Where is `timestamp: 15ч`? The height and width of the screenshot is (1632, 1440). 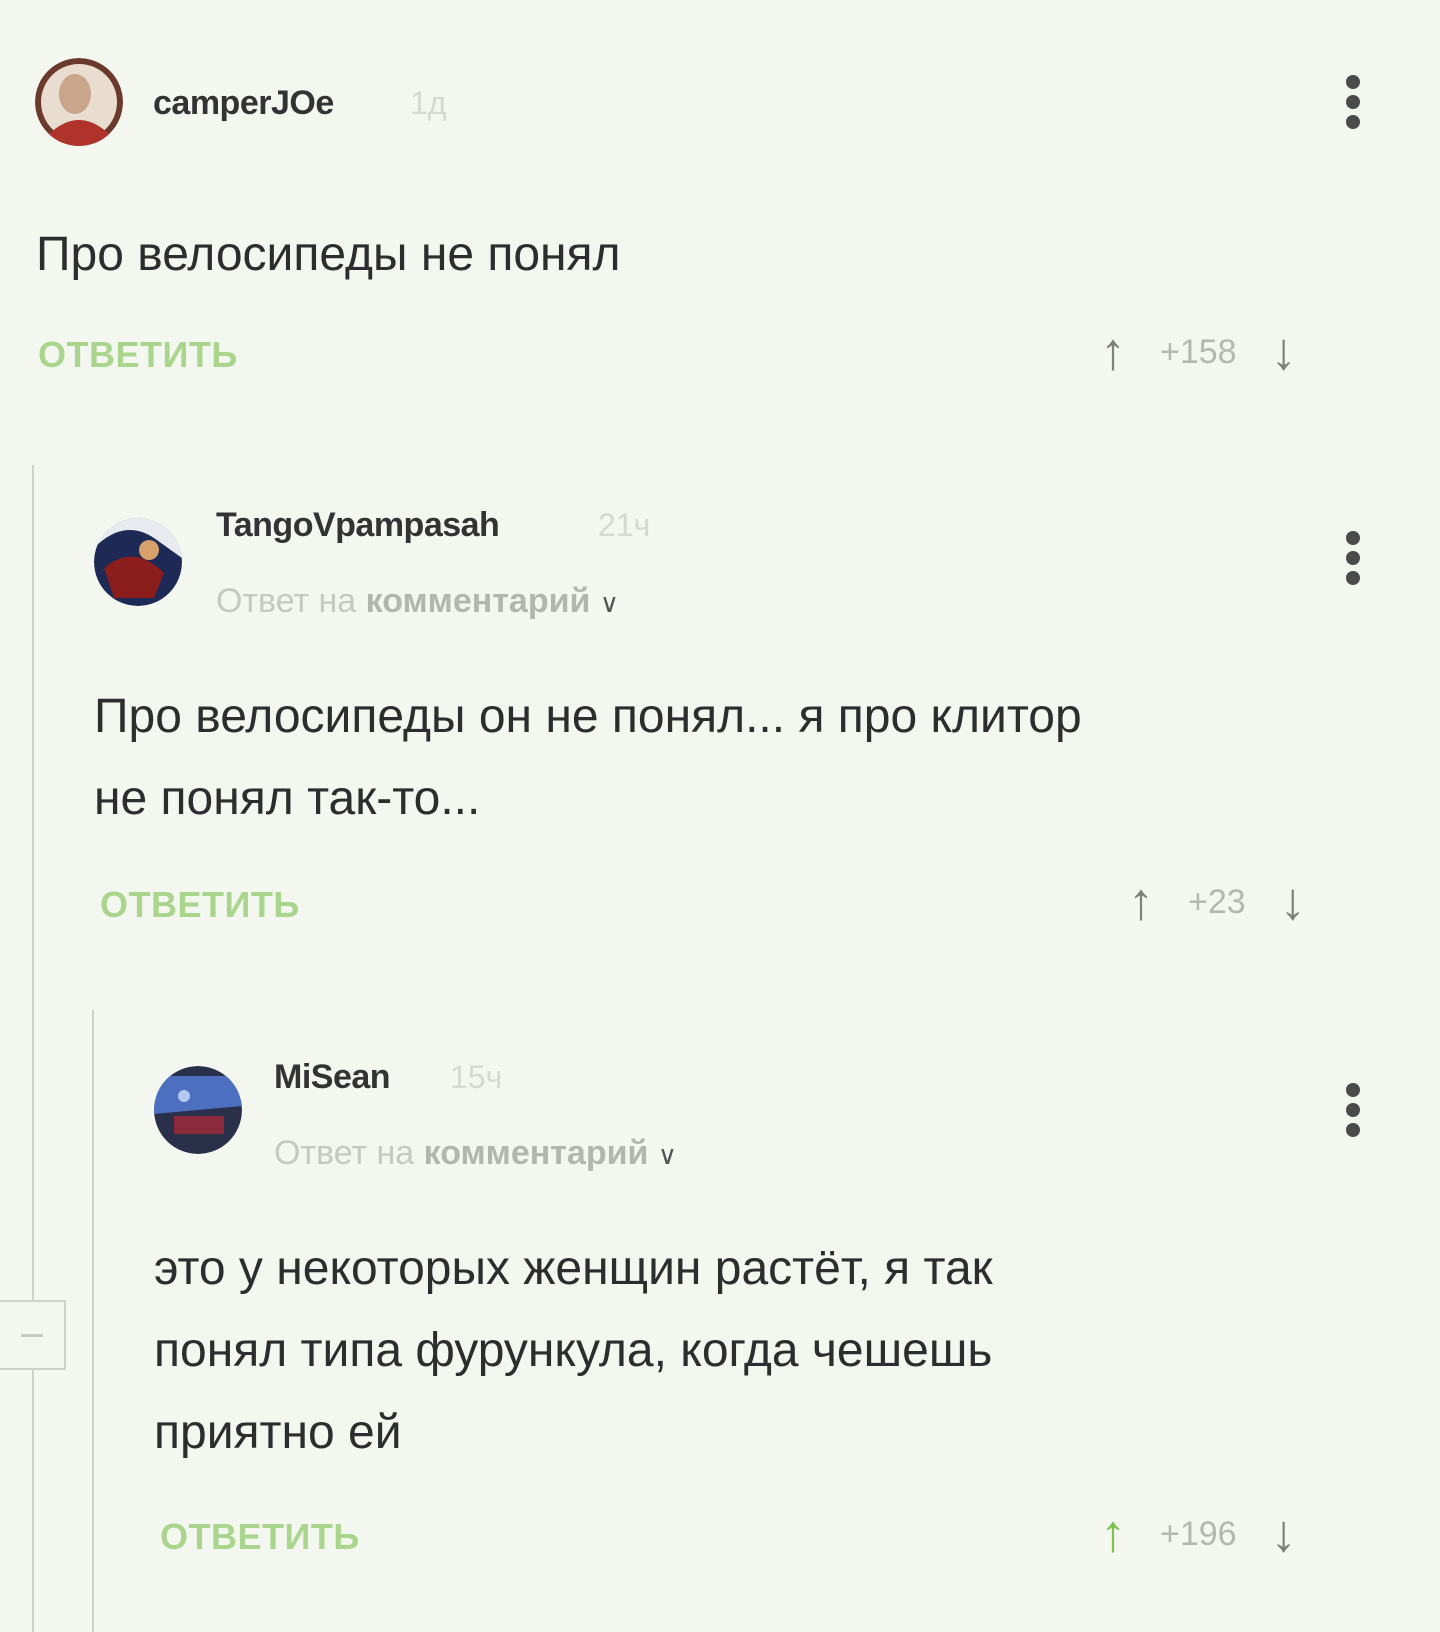 timestamp: 15ч is located at coordinates (476, 1077).